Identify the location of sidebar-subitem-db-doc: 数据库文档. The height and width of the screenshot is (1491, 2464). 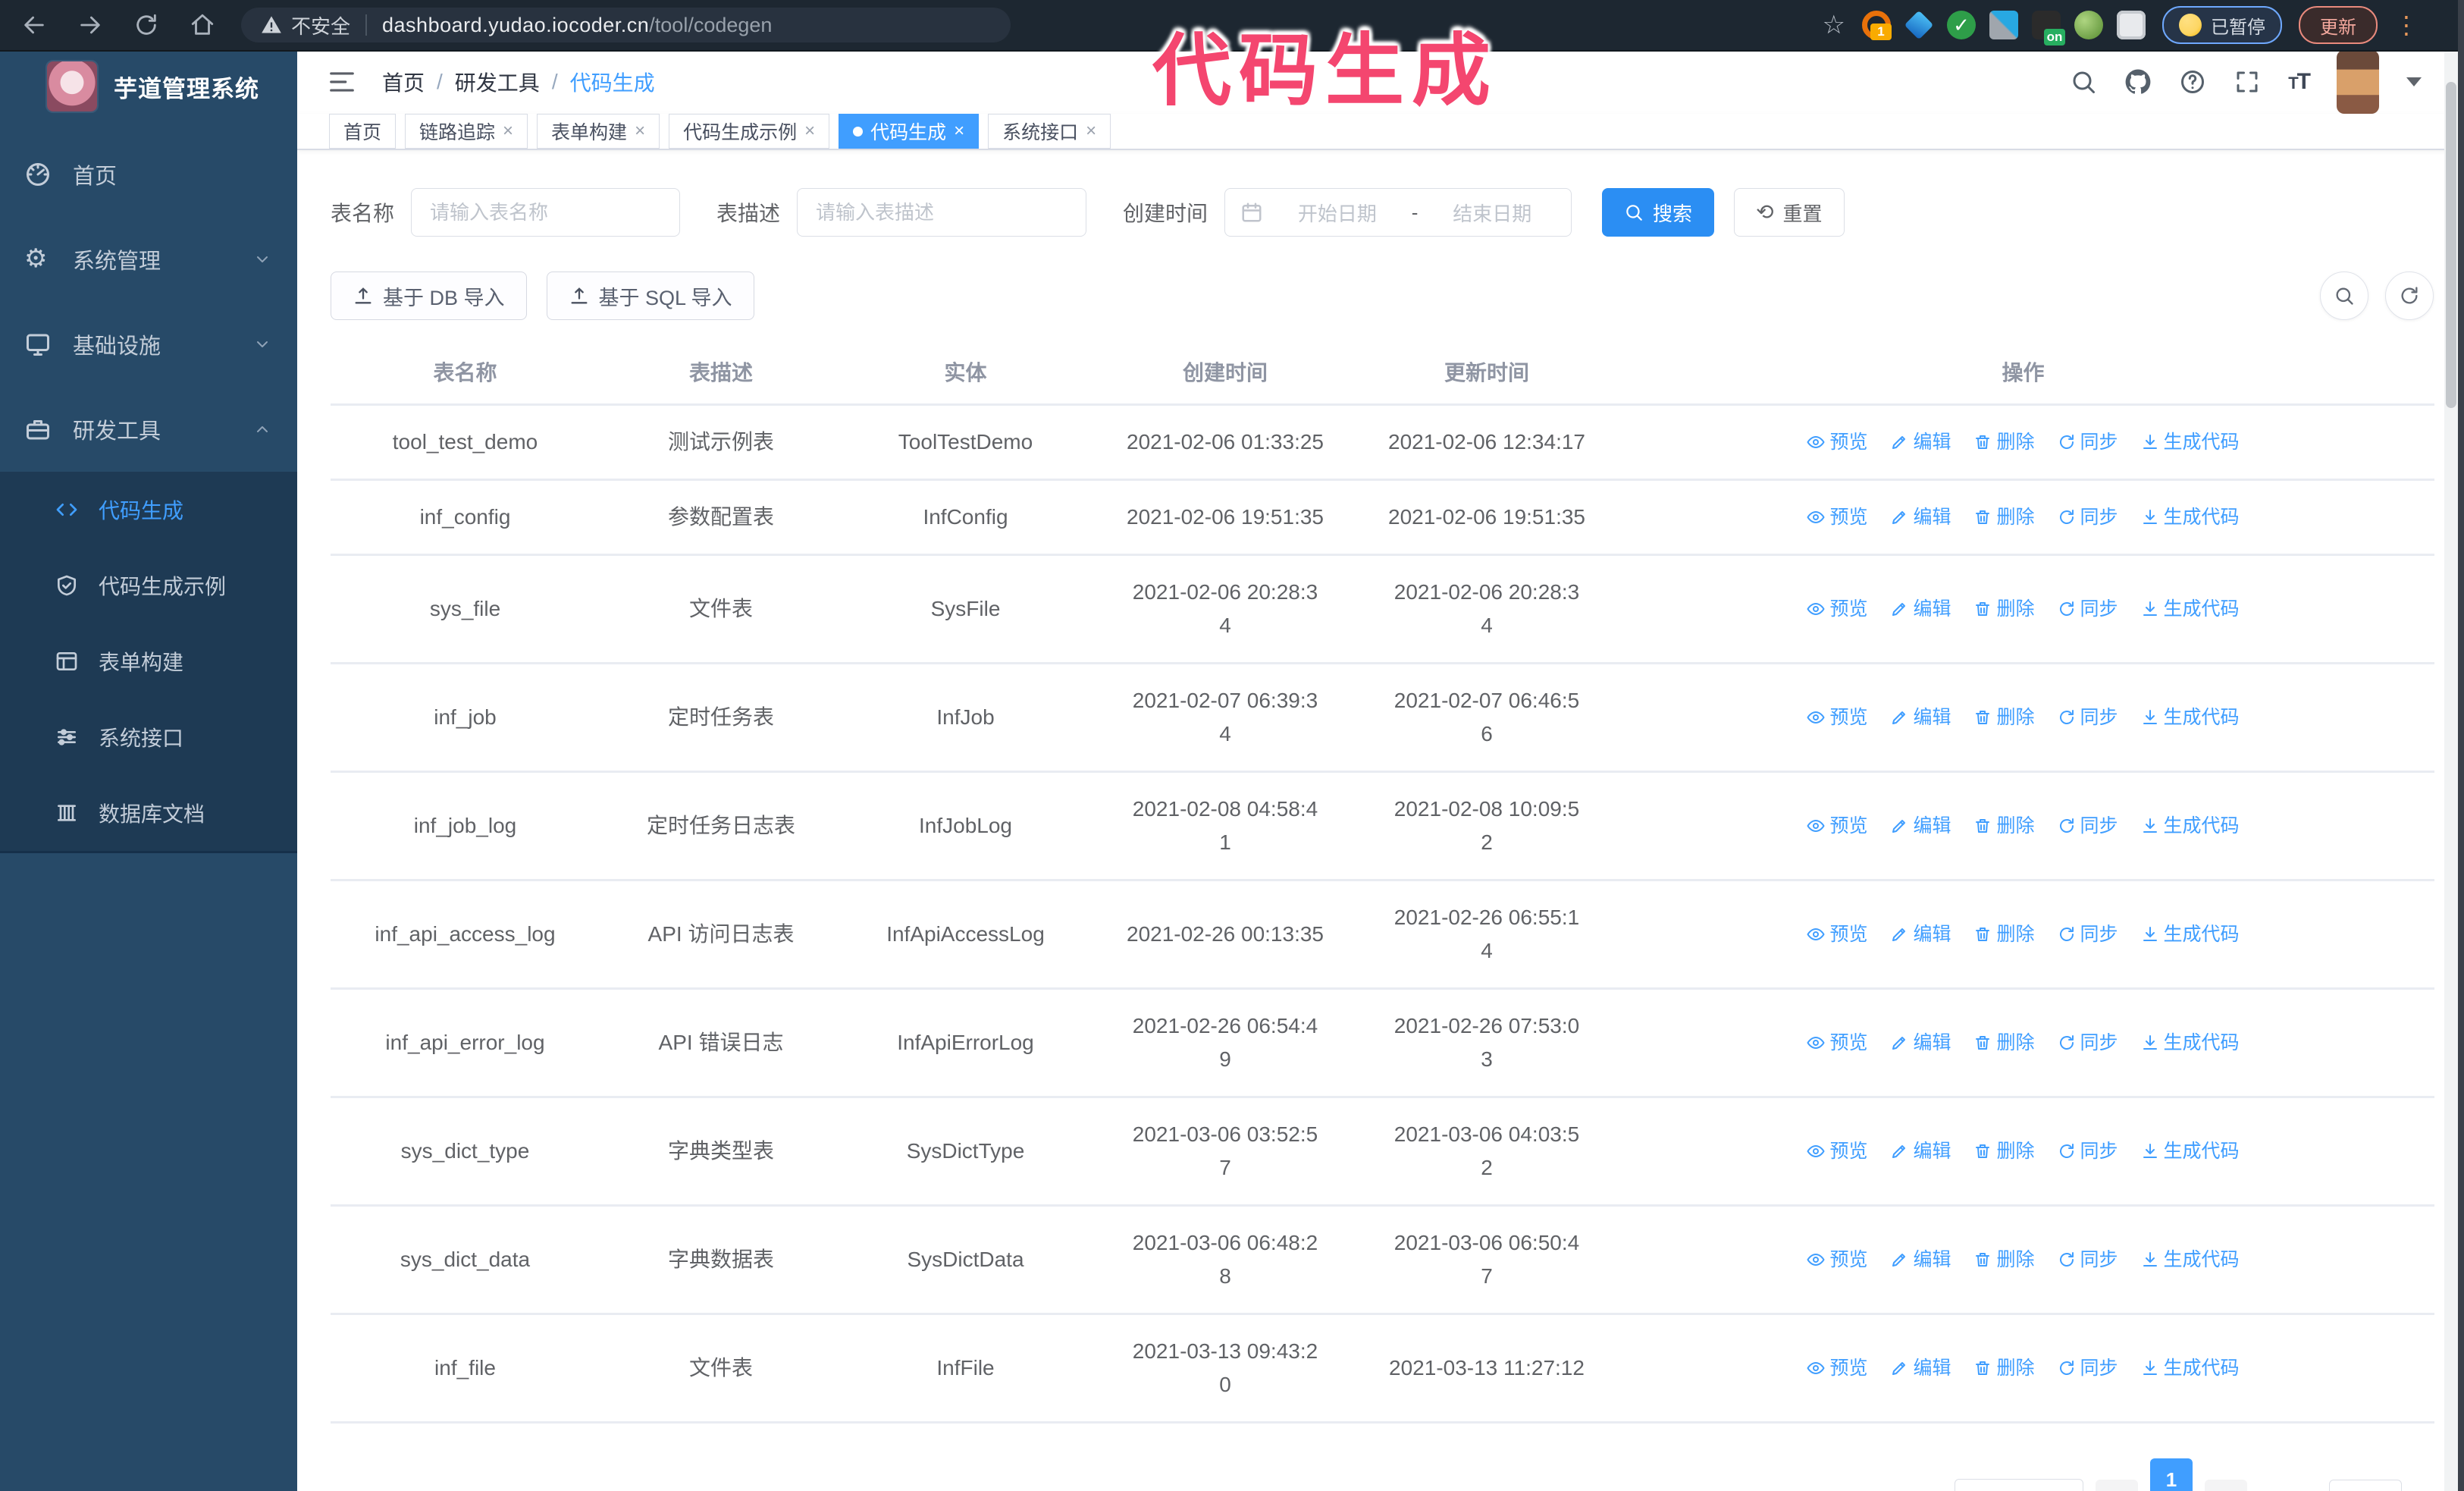
(148, 813).